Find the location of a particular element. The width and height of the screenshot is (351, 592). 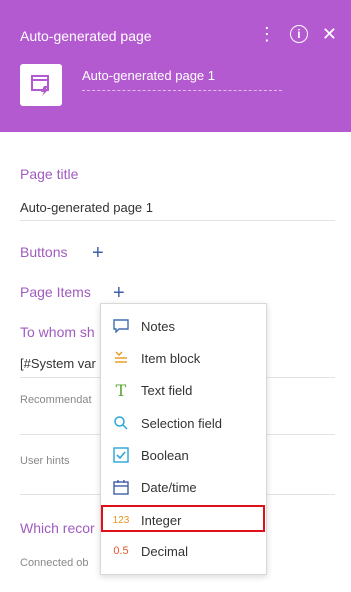

user-hints-label: User hints is located at coordinates (45, 461).